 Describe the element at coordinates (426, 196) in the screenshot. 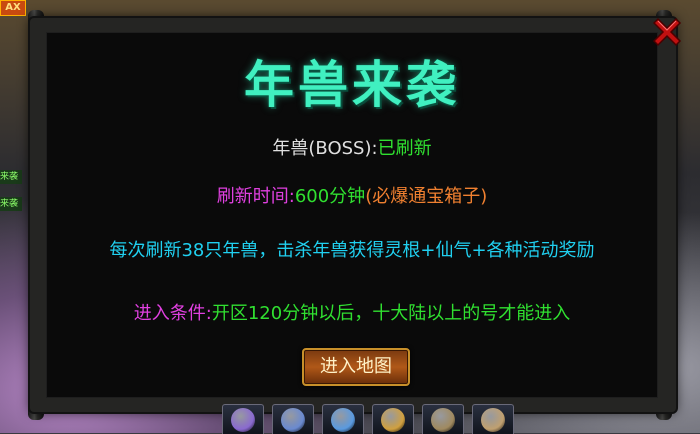

I see `refresh-note: (必爆通宝箱子)` at that location.